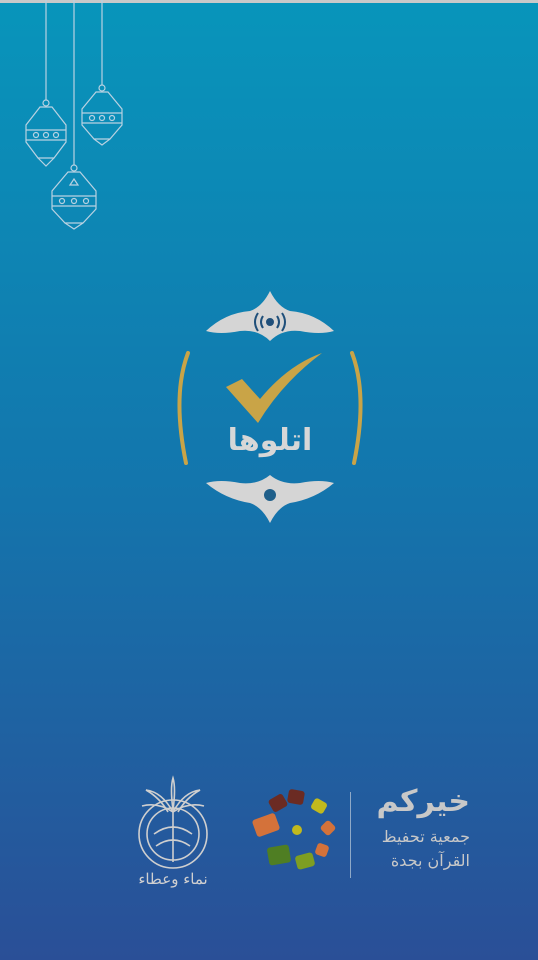 The height and width of the screenshot is (960, 538). I want to click on sponsor-motto: نماء وعطاء, so click(173, 879).